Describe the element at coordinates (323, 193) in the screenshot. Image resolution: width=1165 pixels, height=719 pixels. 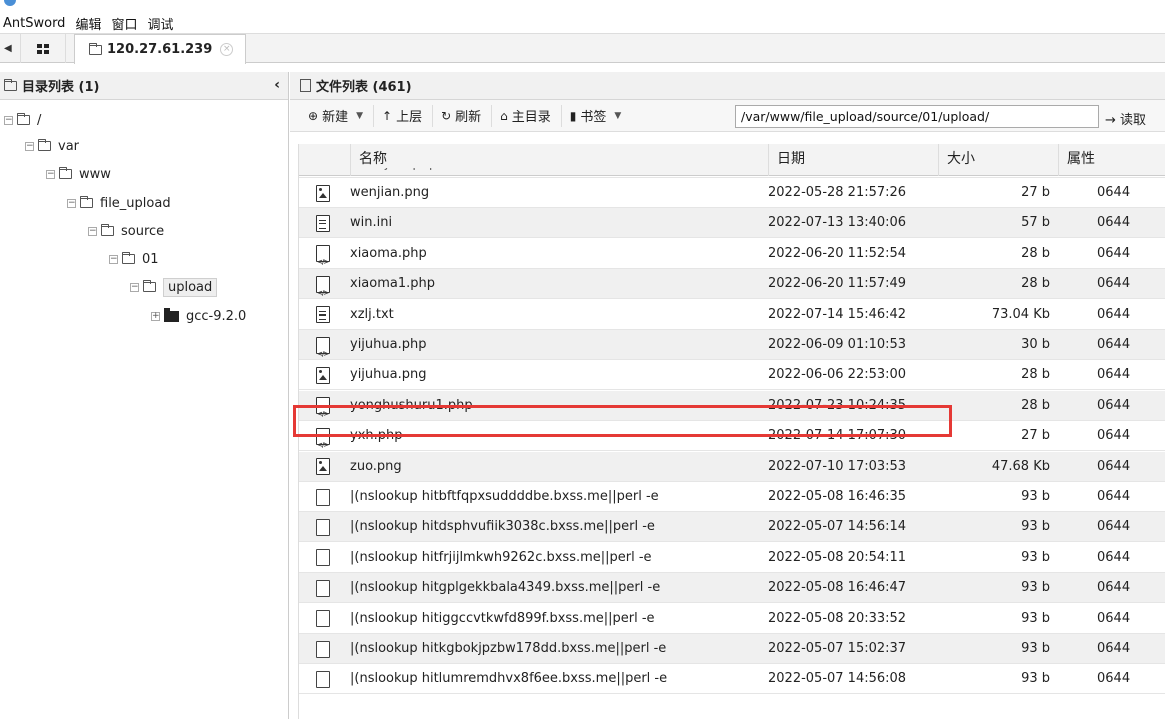
I see `image-file-icon` at that location.